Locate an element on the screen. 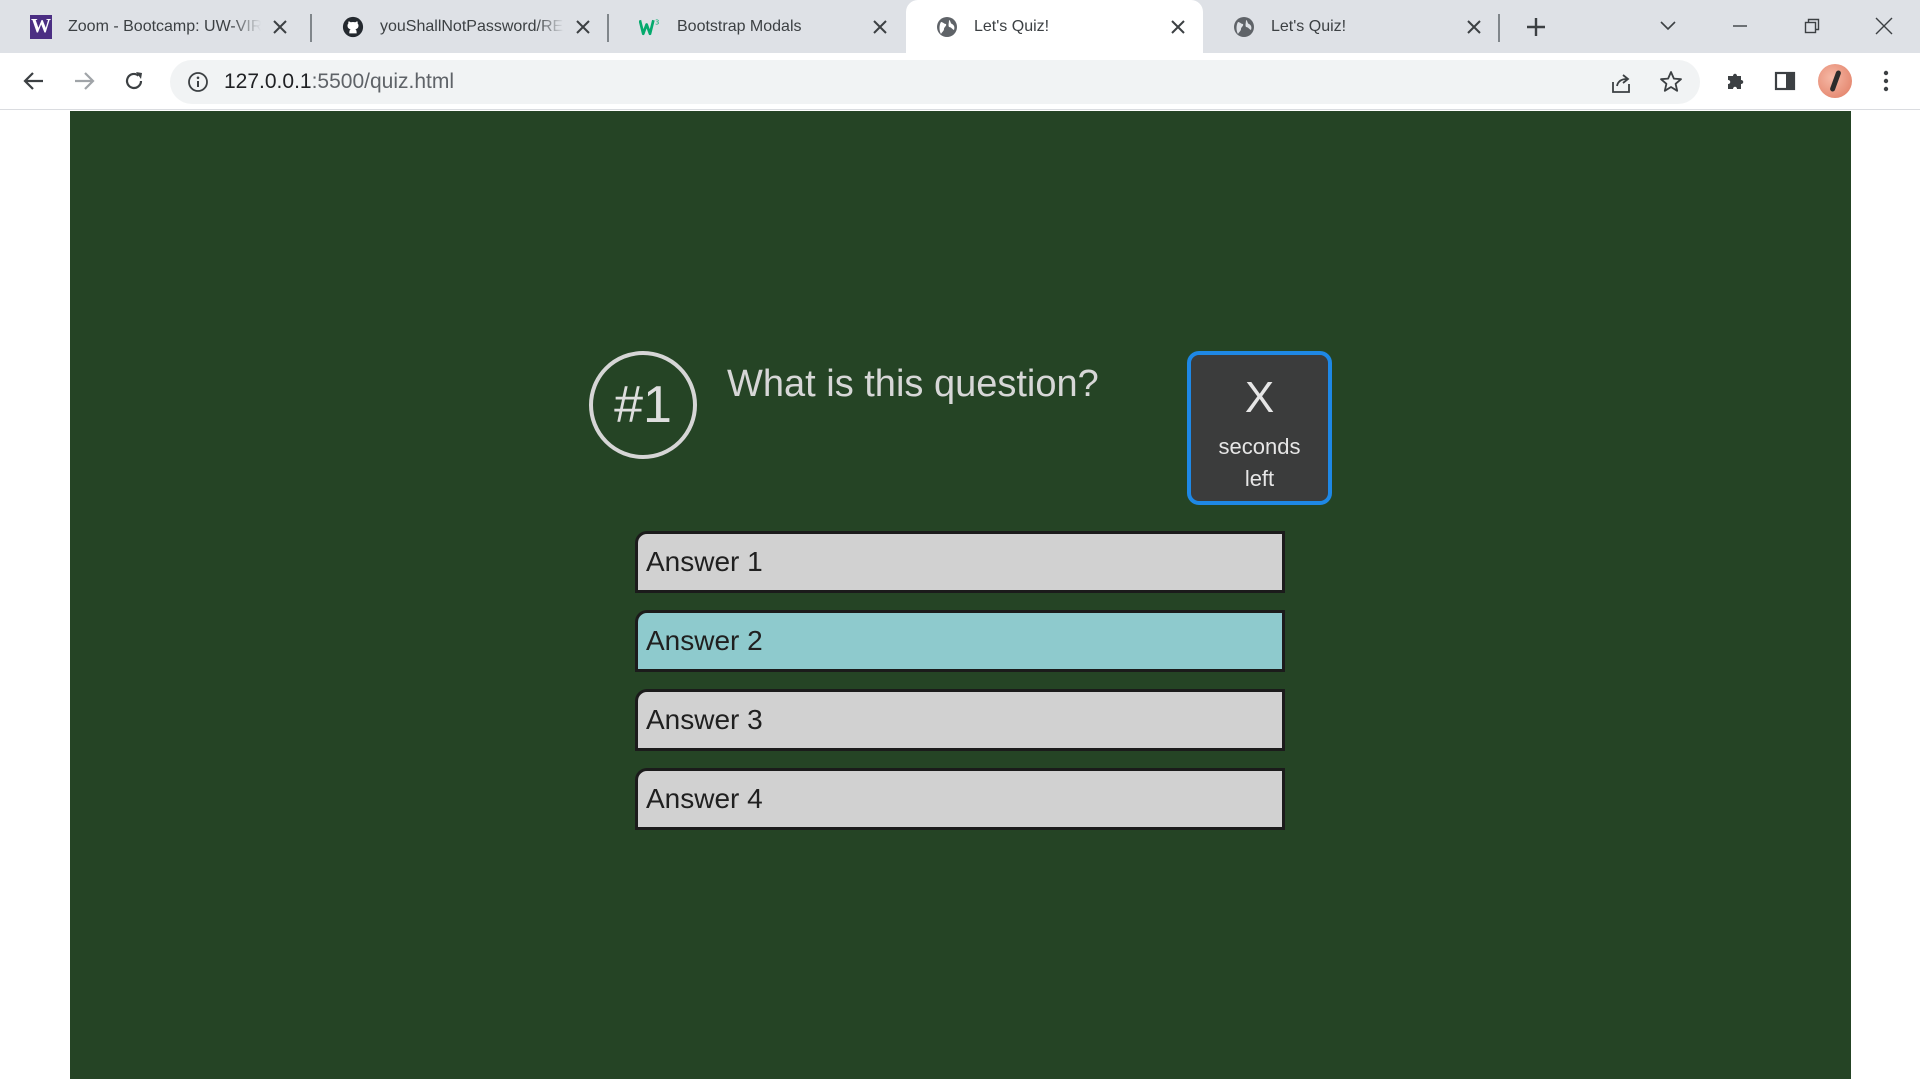  tab-lets-quiz-active: Let's Quiz! is located at coordinates (1054, 26).